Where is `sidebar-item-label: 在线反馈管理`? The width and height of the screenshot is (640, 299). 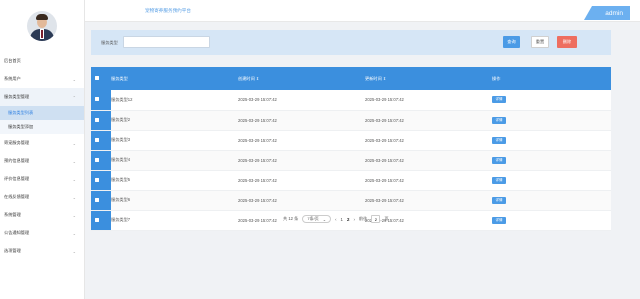
sidebar-item-label: 在线反馈管理 is located at coordinates (17, 196).